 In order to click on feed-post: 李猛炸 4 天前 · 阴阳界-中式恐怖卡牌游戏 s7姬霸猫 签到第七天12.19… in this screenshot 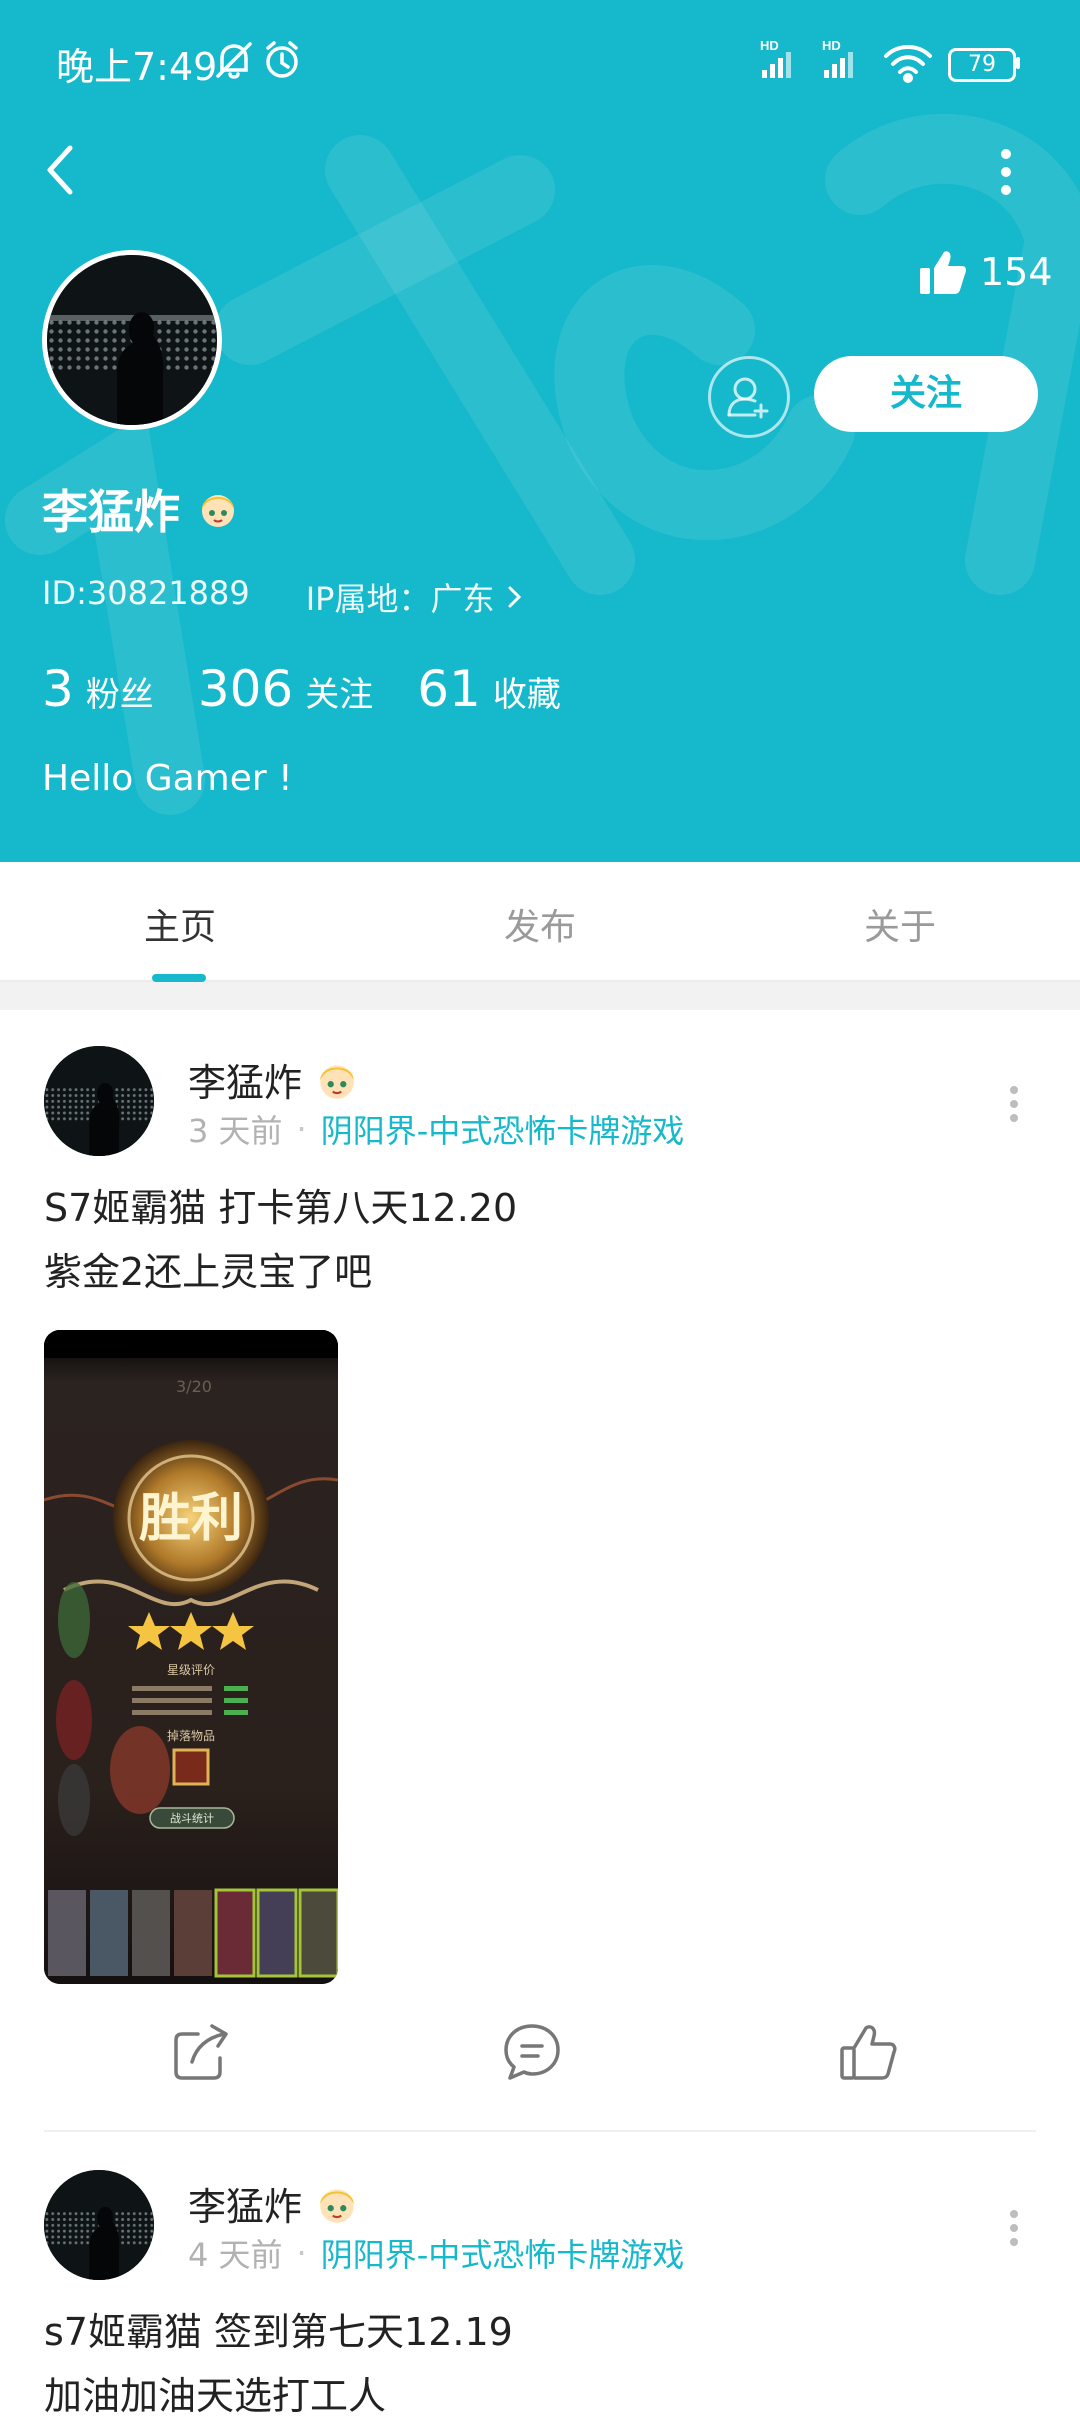, I will do `click(540, 2275)`.